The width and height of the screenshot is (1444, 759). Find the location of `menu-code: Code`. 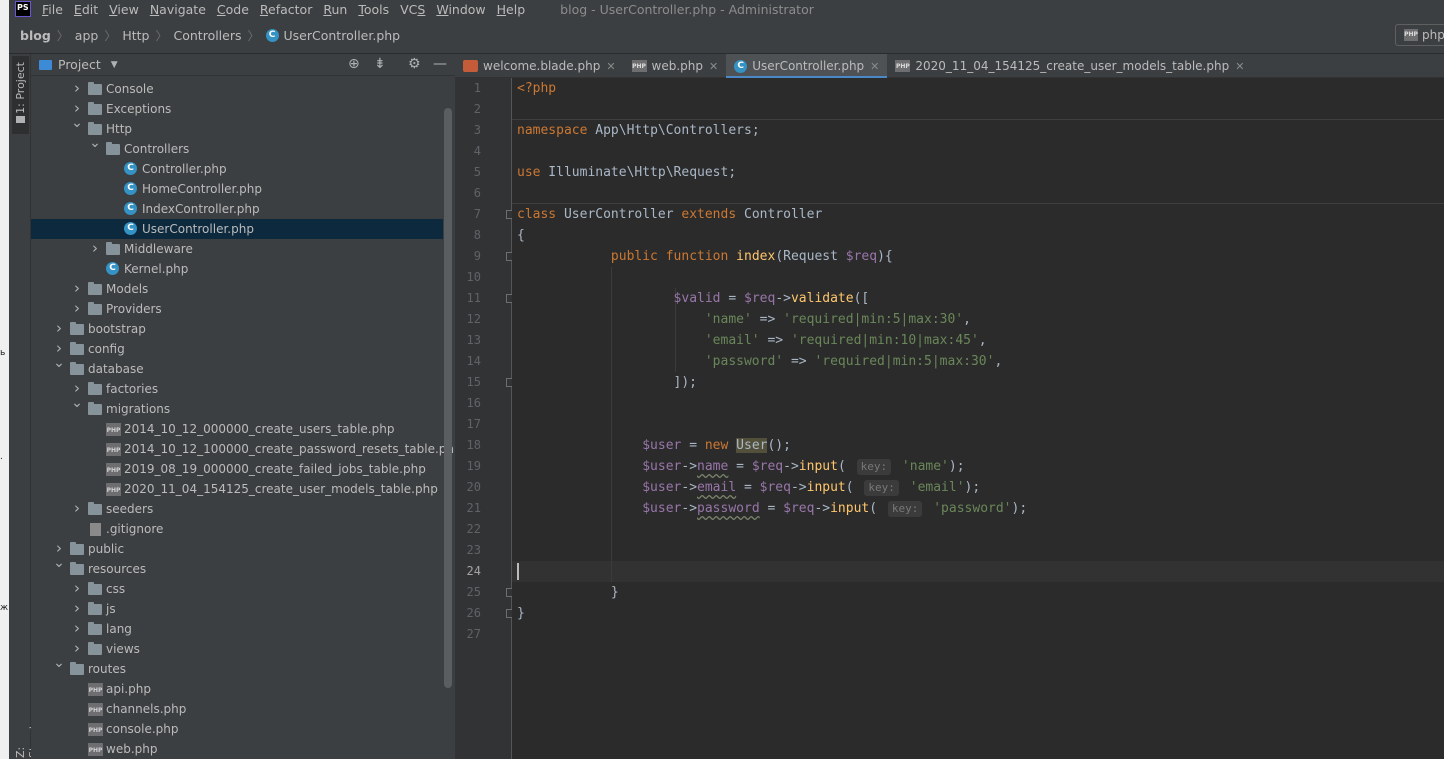

menu-code: Code is located at coordinates (233, 9).